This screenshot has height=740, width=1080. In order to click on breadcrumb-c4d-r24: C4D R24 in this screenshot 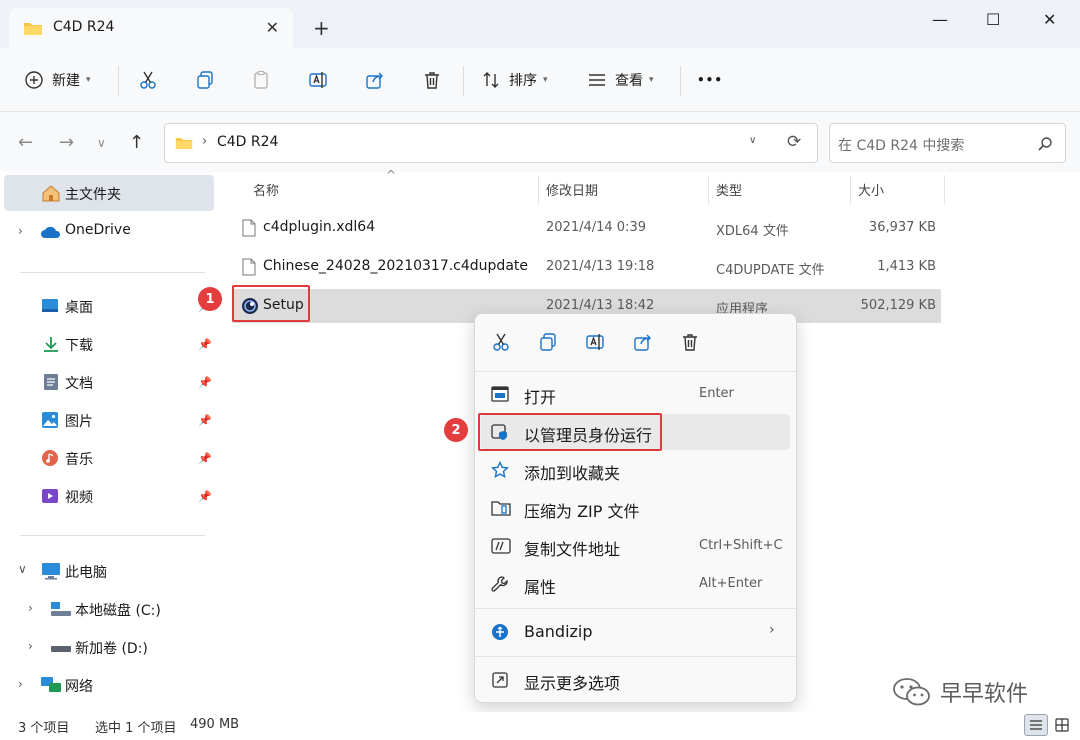, I will do `click(247, 142)`.